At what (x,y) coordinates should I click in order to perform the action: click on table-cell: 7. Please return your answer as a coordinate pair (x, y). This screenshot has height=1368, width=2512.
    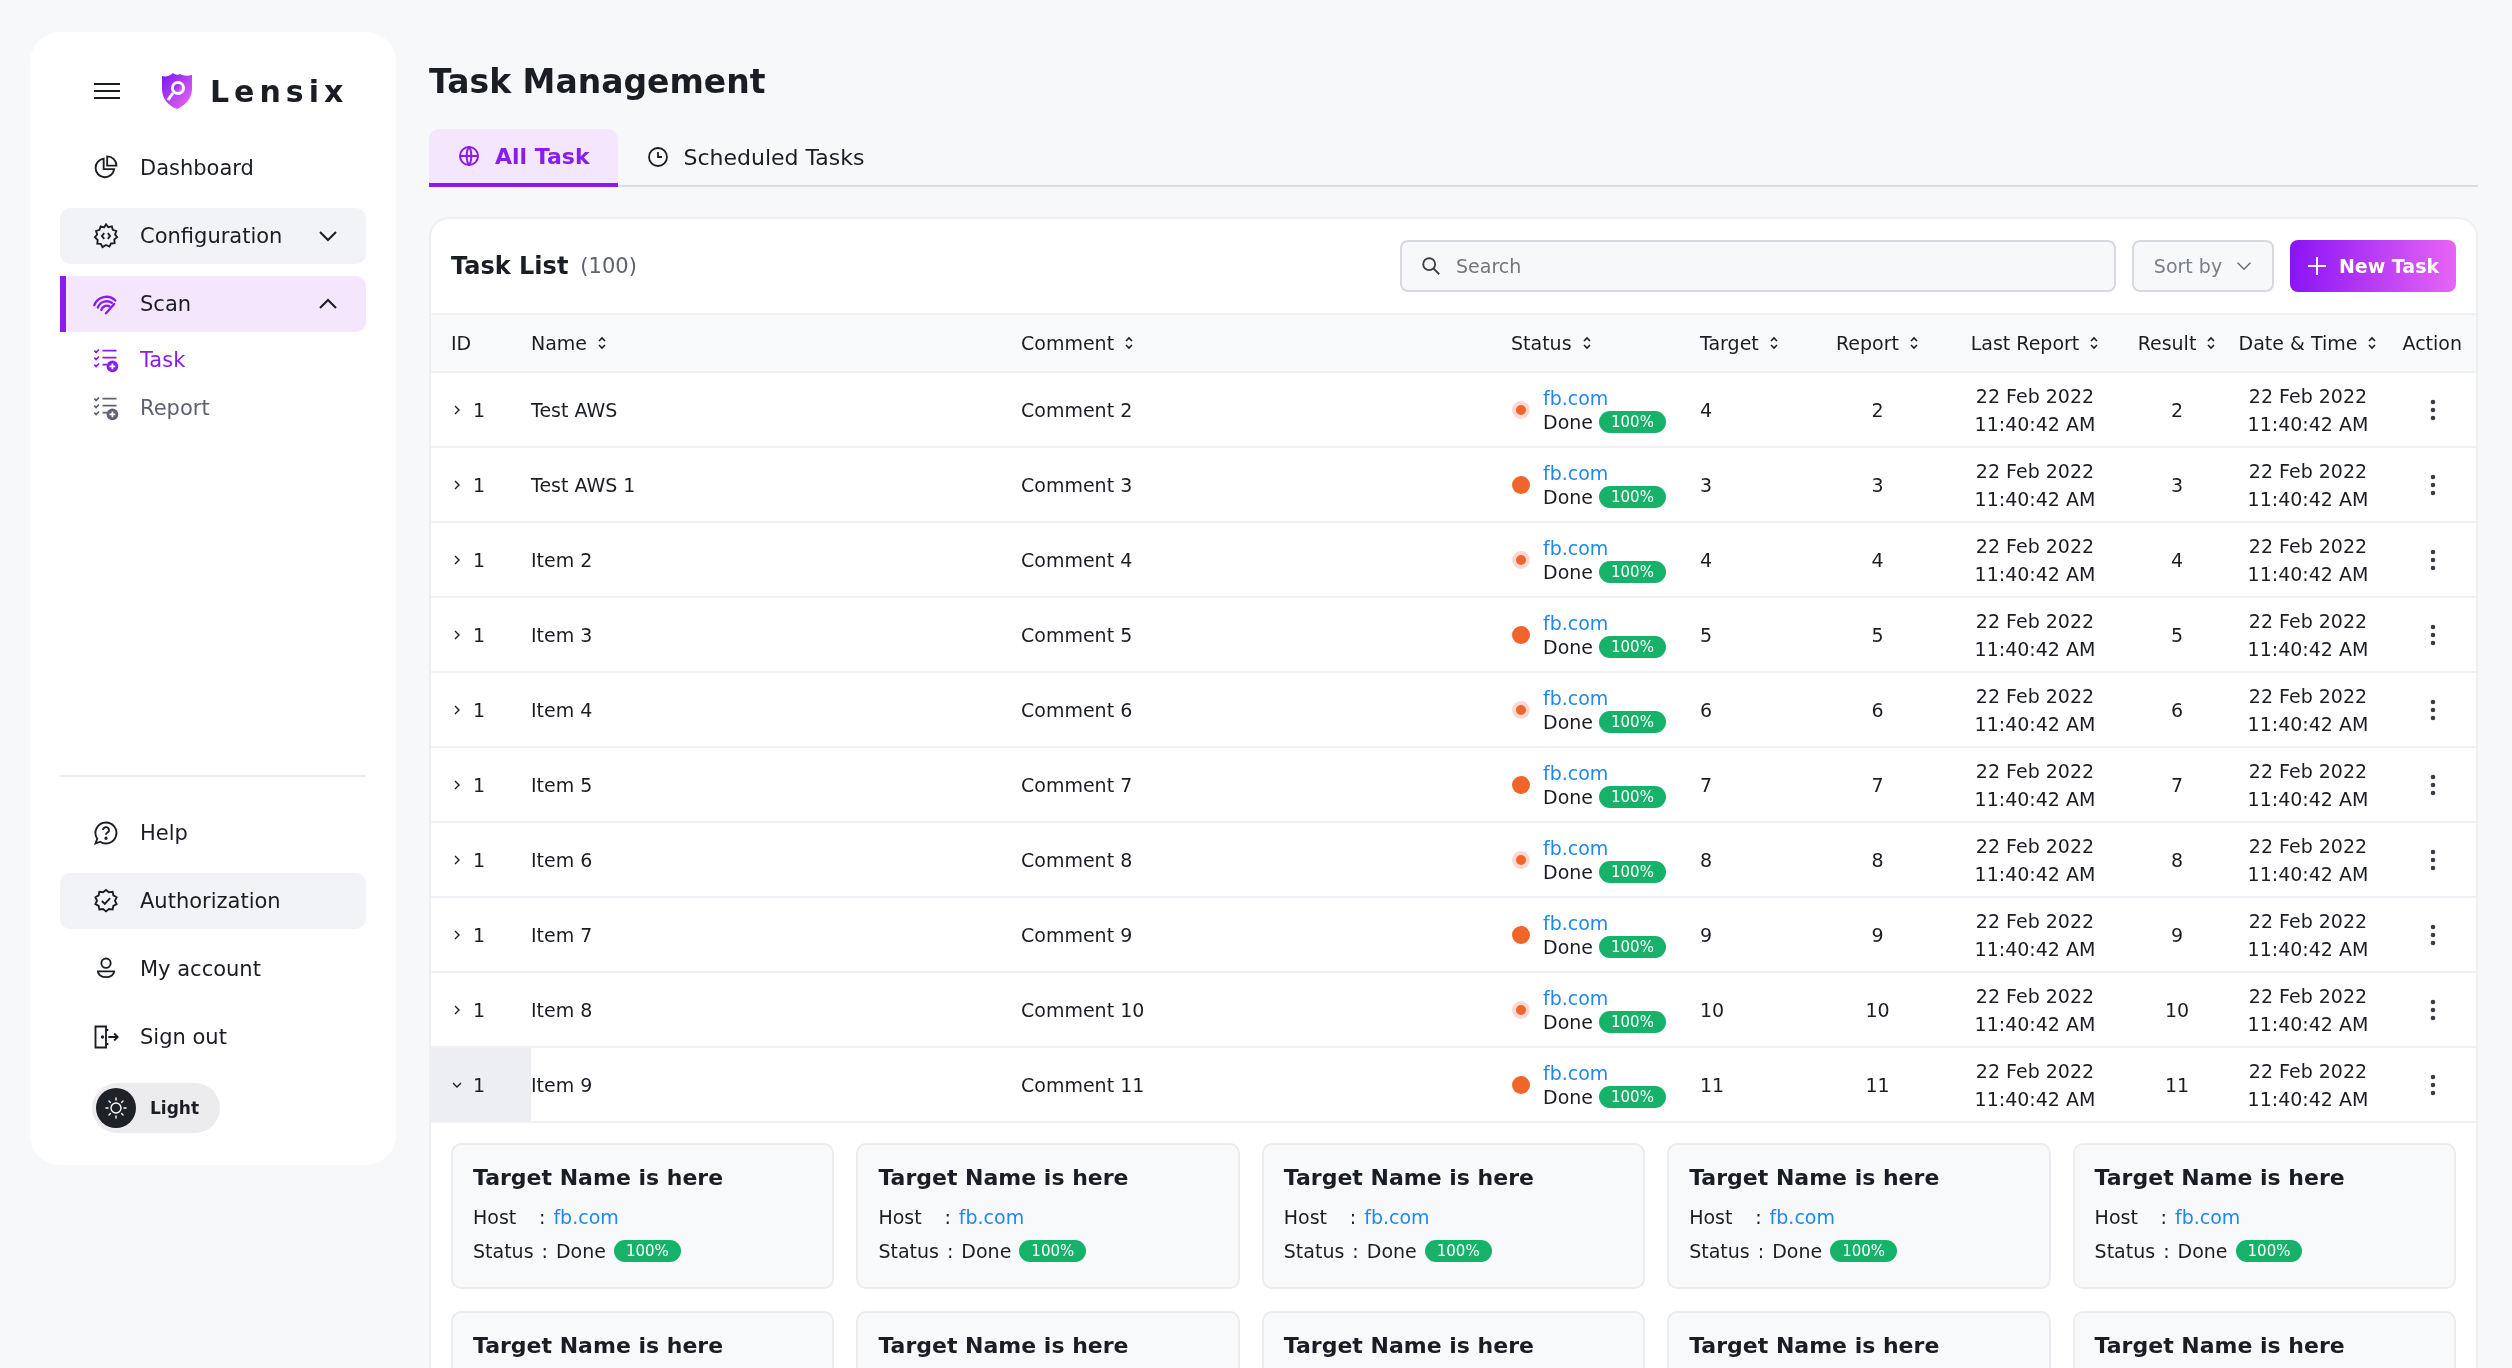
    Looking at the image, I should click on (1877, 784).